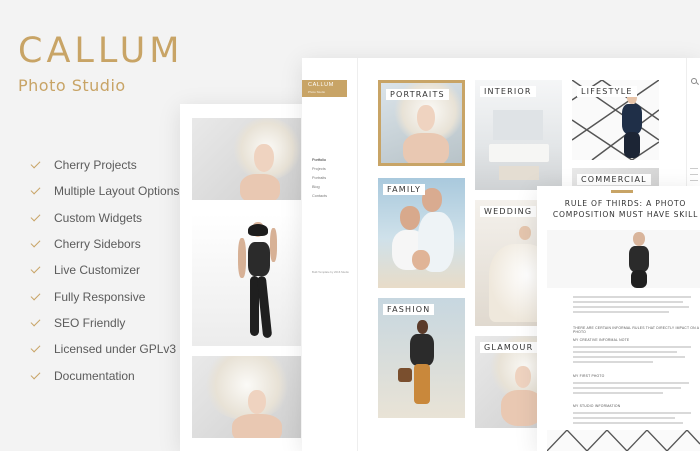 This screenshot has width=700, height=451. I want to click on search-icon, so click(694, 81).